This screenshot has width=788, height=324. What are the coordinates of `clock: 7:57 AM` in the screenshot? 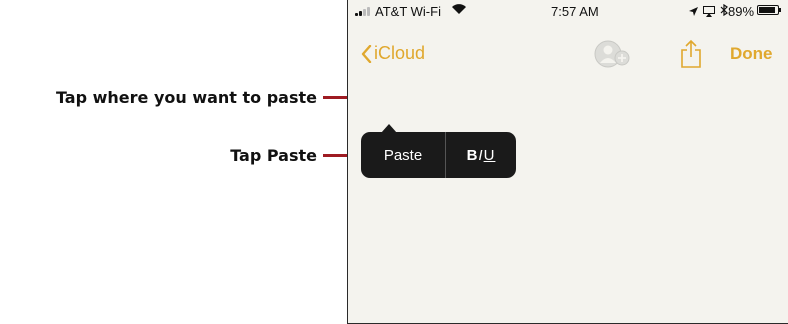 It's located at (575, 11).